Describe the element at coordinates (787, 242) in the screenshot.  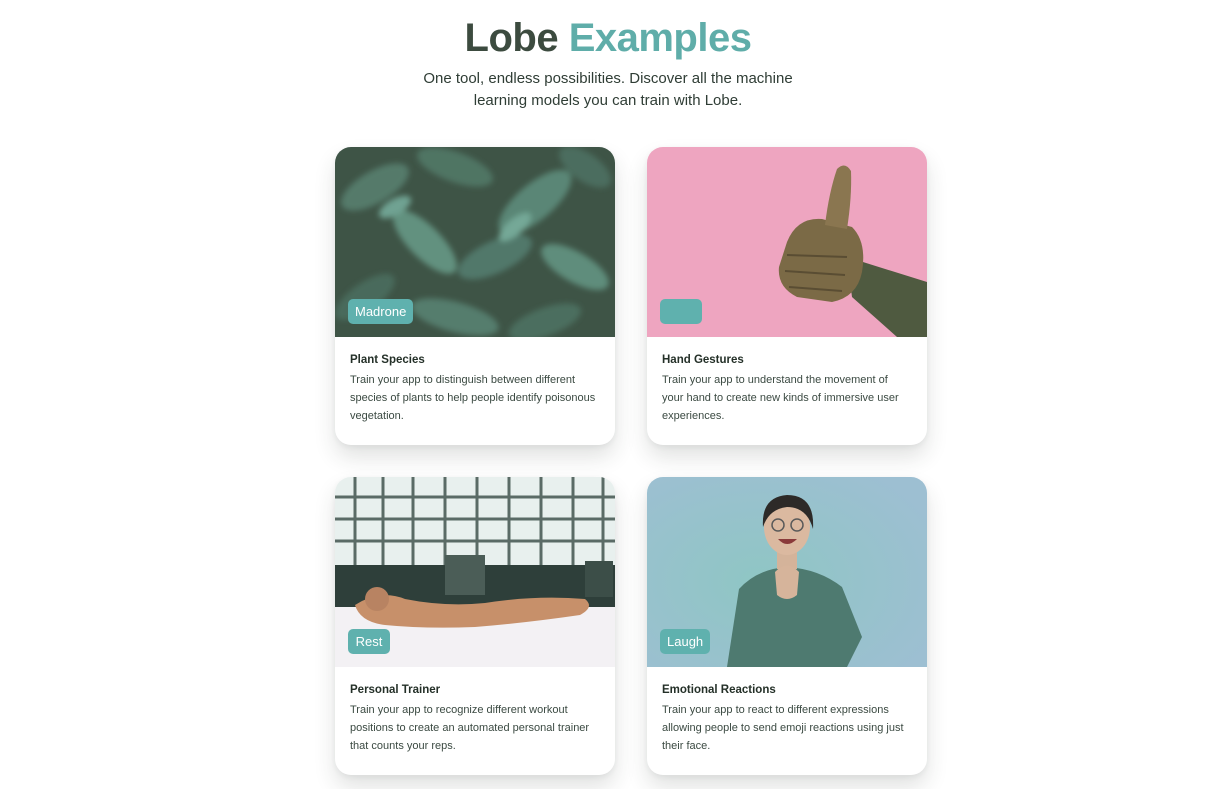
I see `hand-gesture-image` at that location.